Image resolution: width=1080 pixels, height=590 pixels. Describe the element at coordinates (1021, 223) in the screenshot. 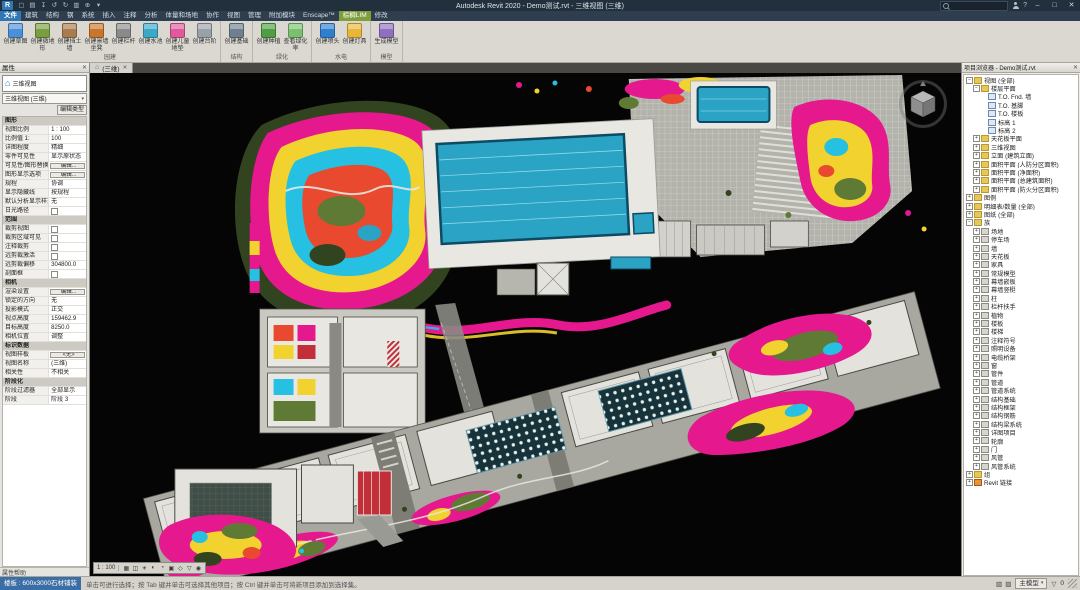

I see `tree-item: 族` at that location.